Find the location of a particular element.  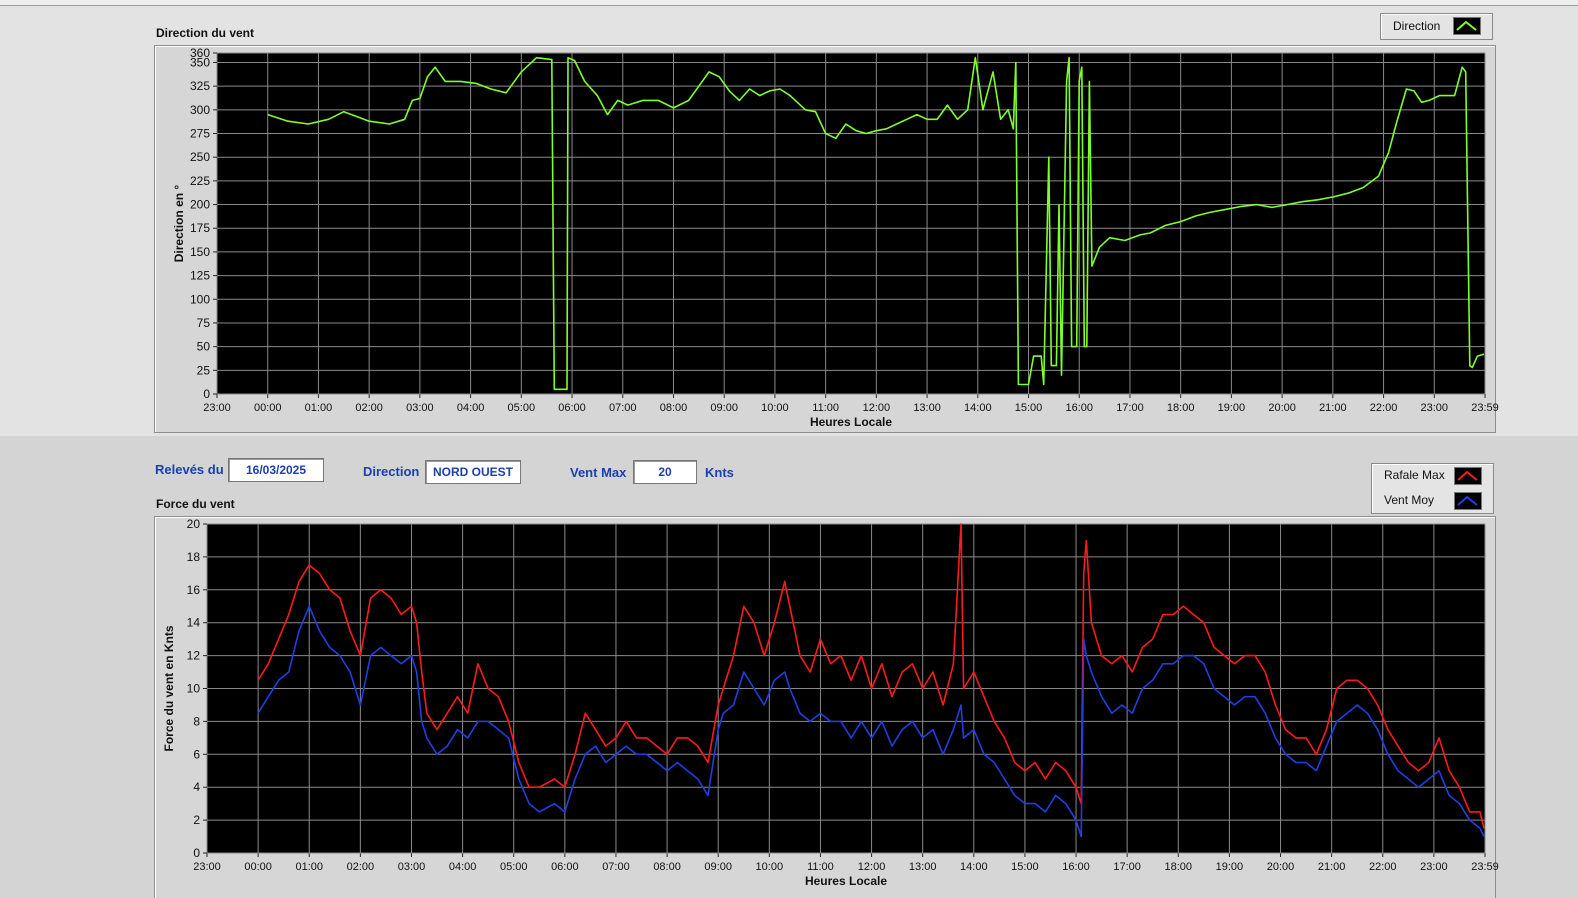

x-tick-label: 15:00 is located at coordinates (1025, 867).